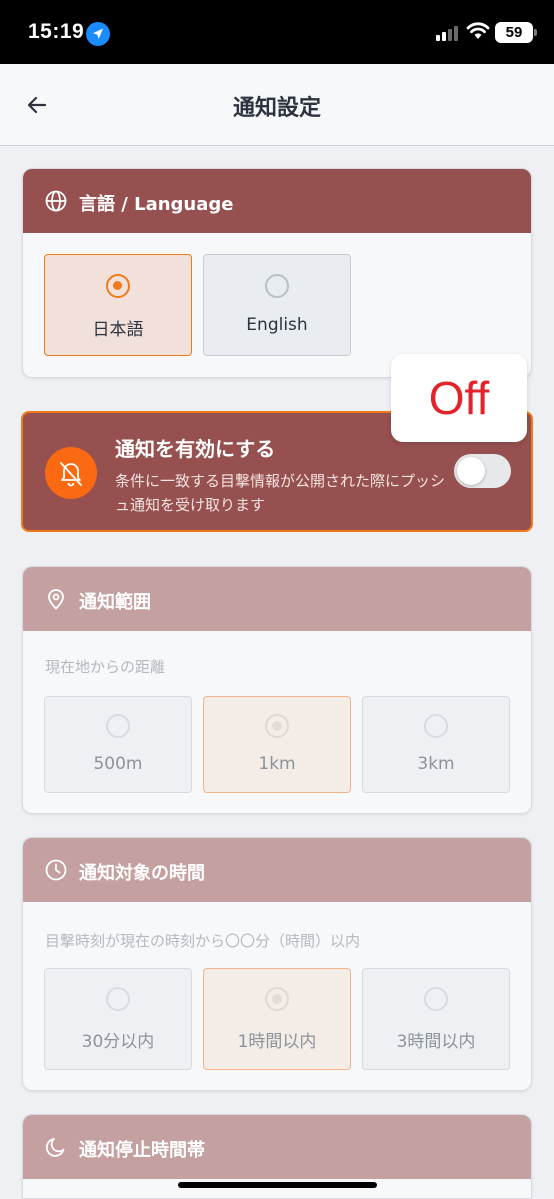 This screenshot has width=554, height=1199. I want to click on off-state-label: Off, so click(459, 398).